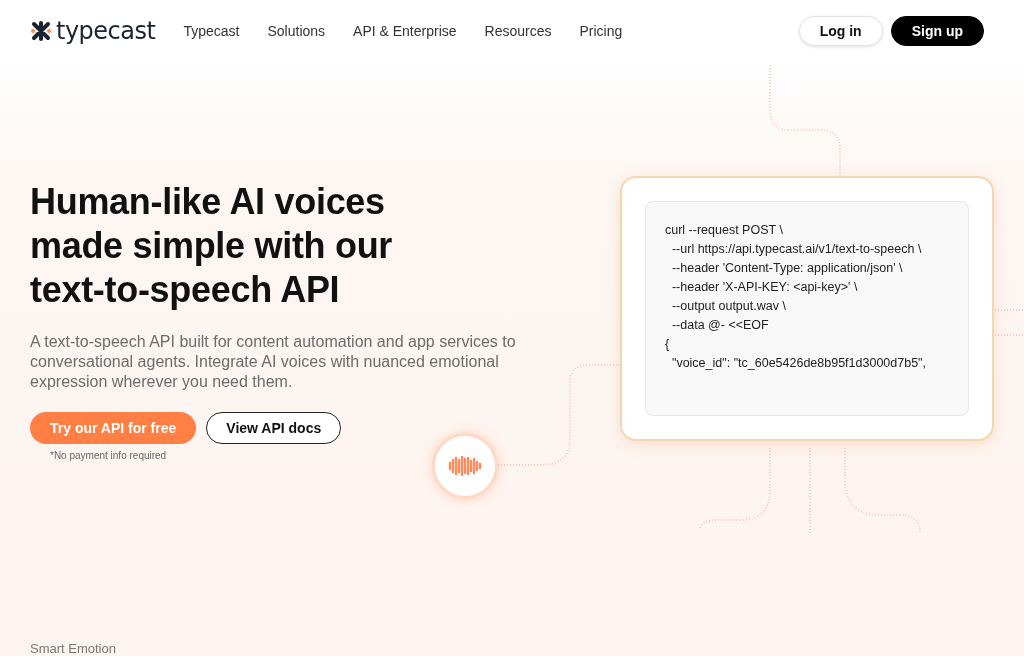 The image size is (1024, 656). What do you see at coordinates (41, 31) in the screenshot?
I see `logo-icon` at bounding box center [41, 31].